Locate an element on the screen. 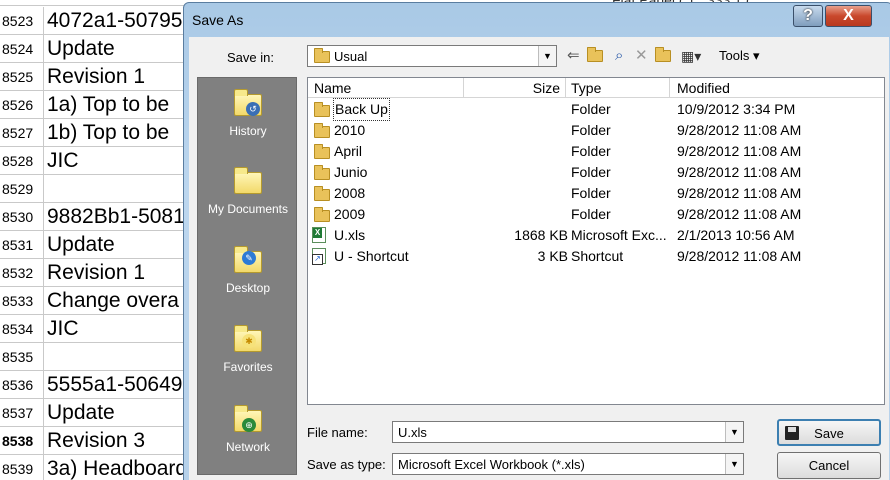  close-button: X is located at coordinates (848, 16).